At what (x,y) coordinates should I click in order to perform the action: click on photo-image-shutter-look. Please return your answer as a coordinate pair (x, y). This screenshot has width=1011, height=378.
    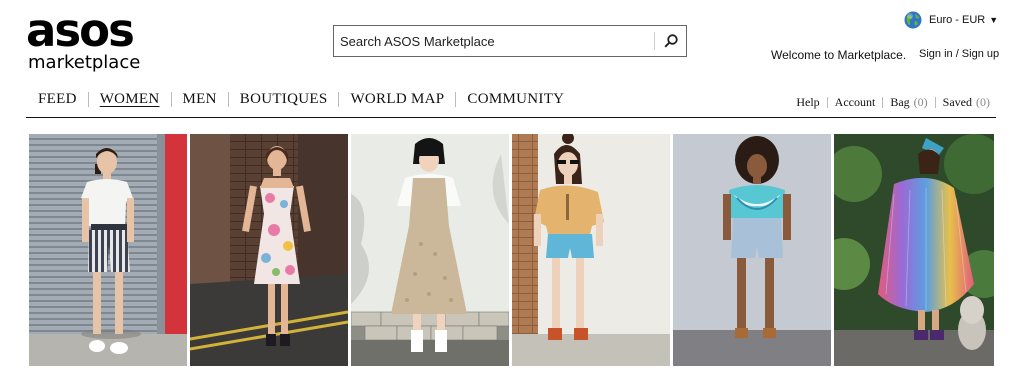
    Looking at the image, I should click on (108, 250).